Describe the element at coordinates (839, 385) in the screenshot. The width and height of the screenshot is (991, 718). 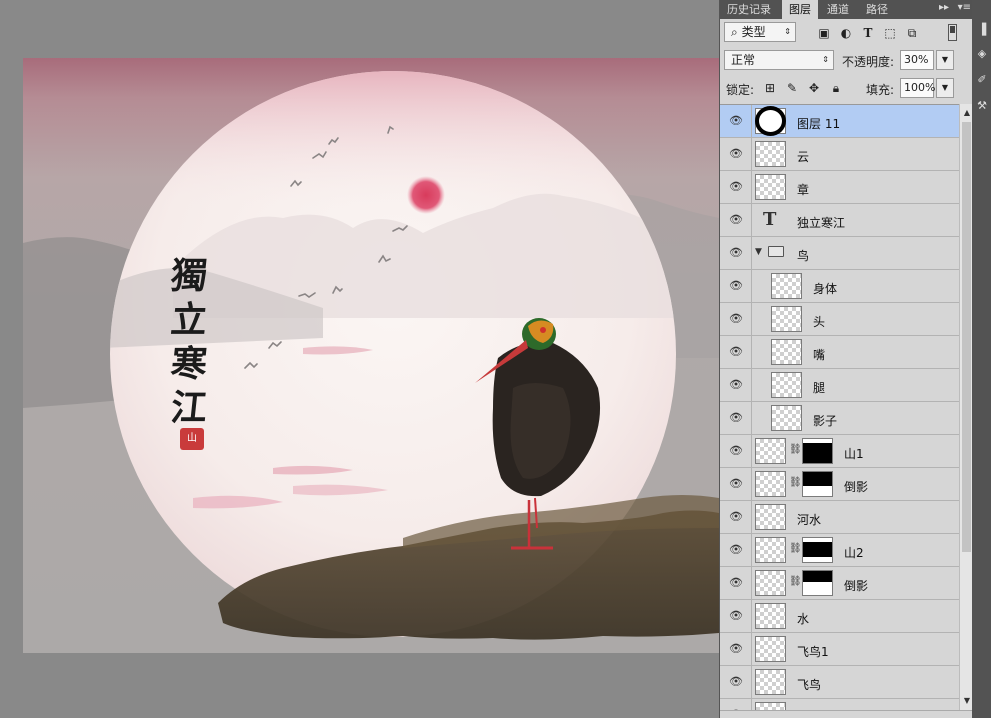
I see `layer-row: 👁︎ 腿` at that location.